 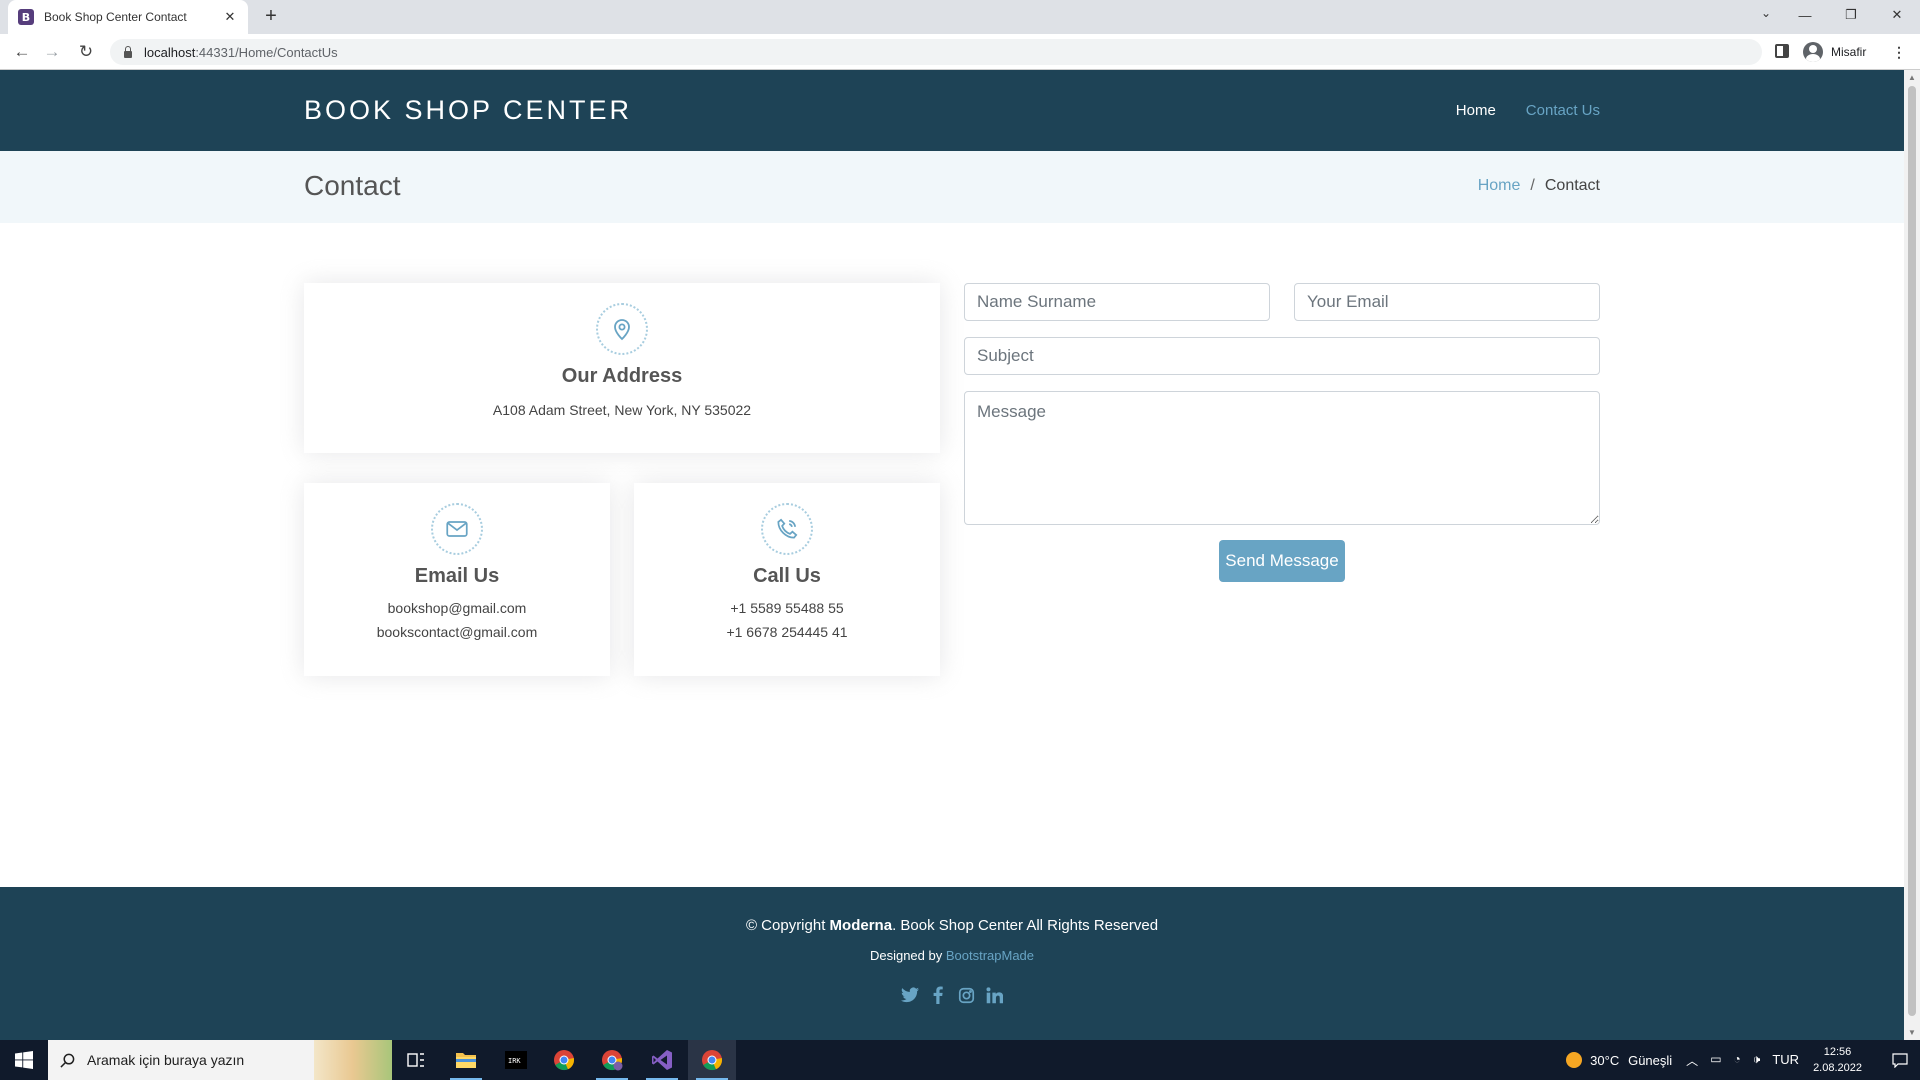 I want to click on windows-start-icon, so click(x=24, y=1060).